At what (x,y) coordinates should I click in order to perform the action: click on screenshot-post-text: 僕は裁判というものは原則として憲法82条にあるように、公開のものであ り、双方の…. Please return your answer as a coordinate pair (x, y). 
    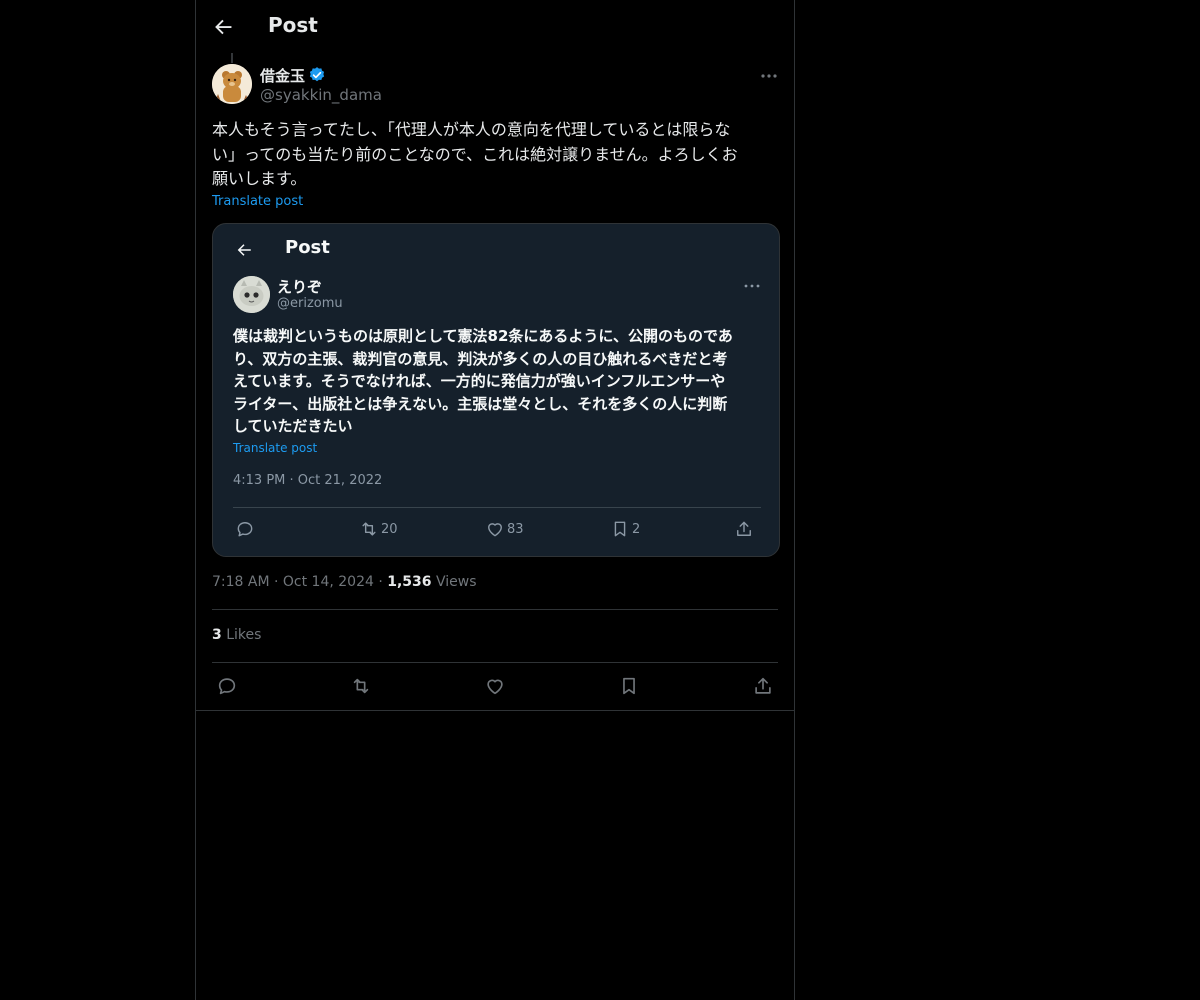
    Looking at the image, I should click on (483, 381).